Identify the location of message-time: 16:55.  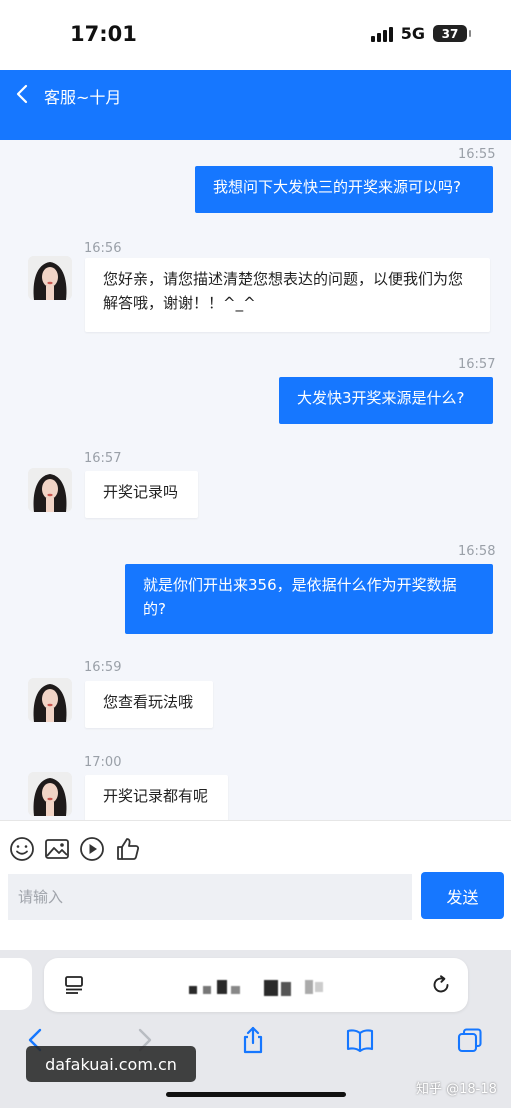
(477, 154).